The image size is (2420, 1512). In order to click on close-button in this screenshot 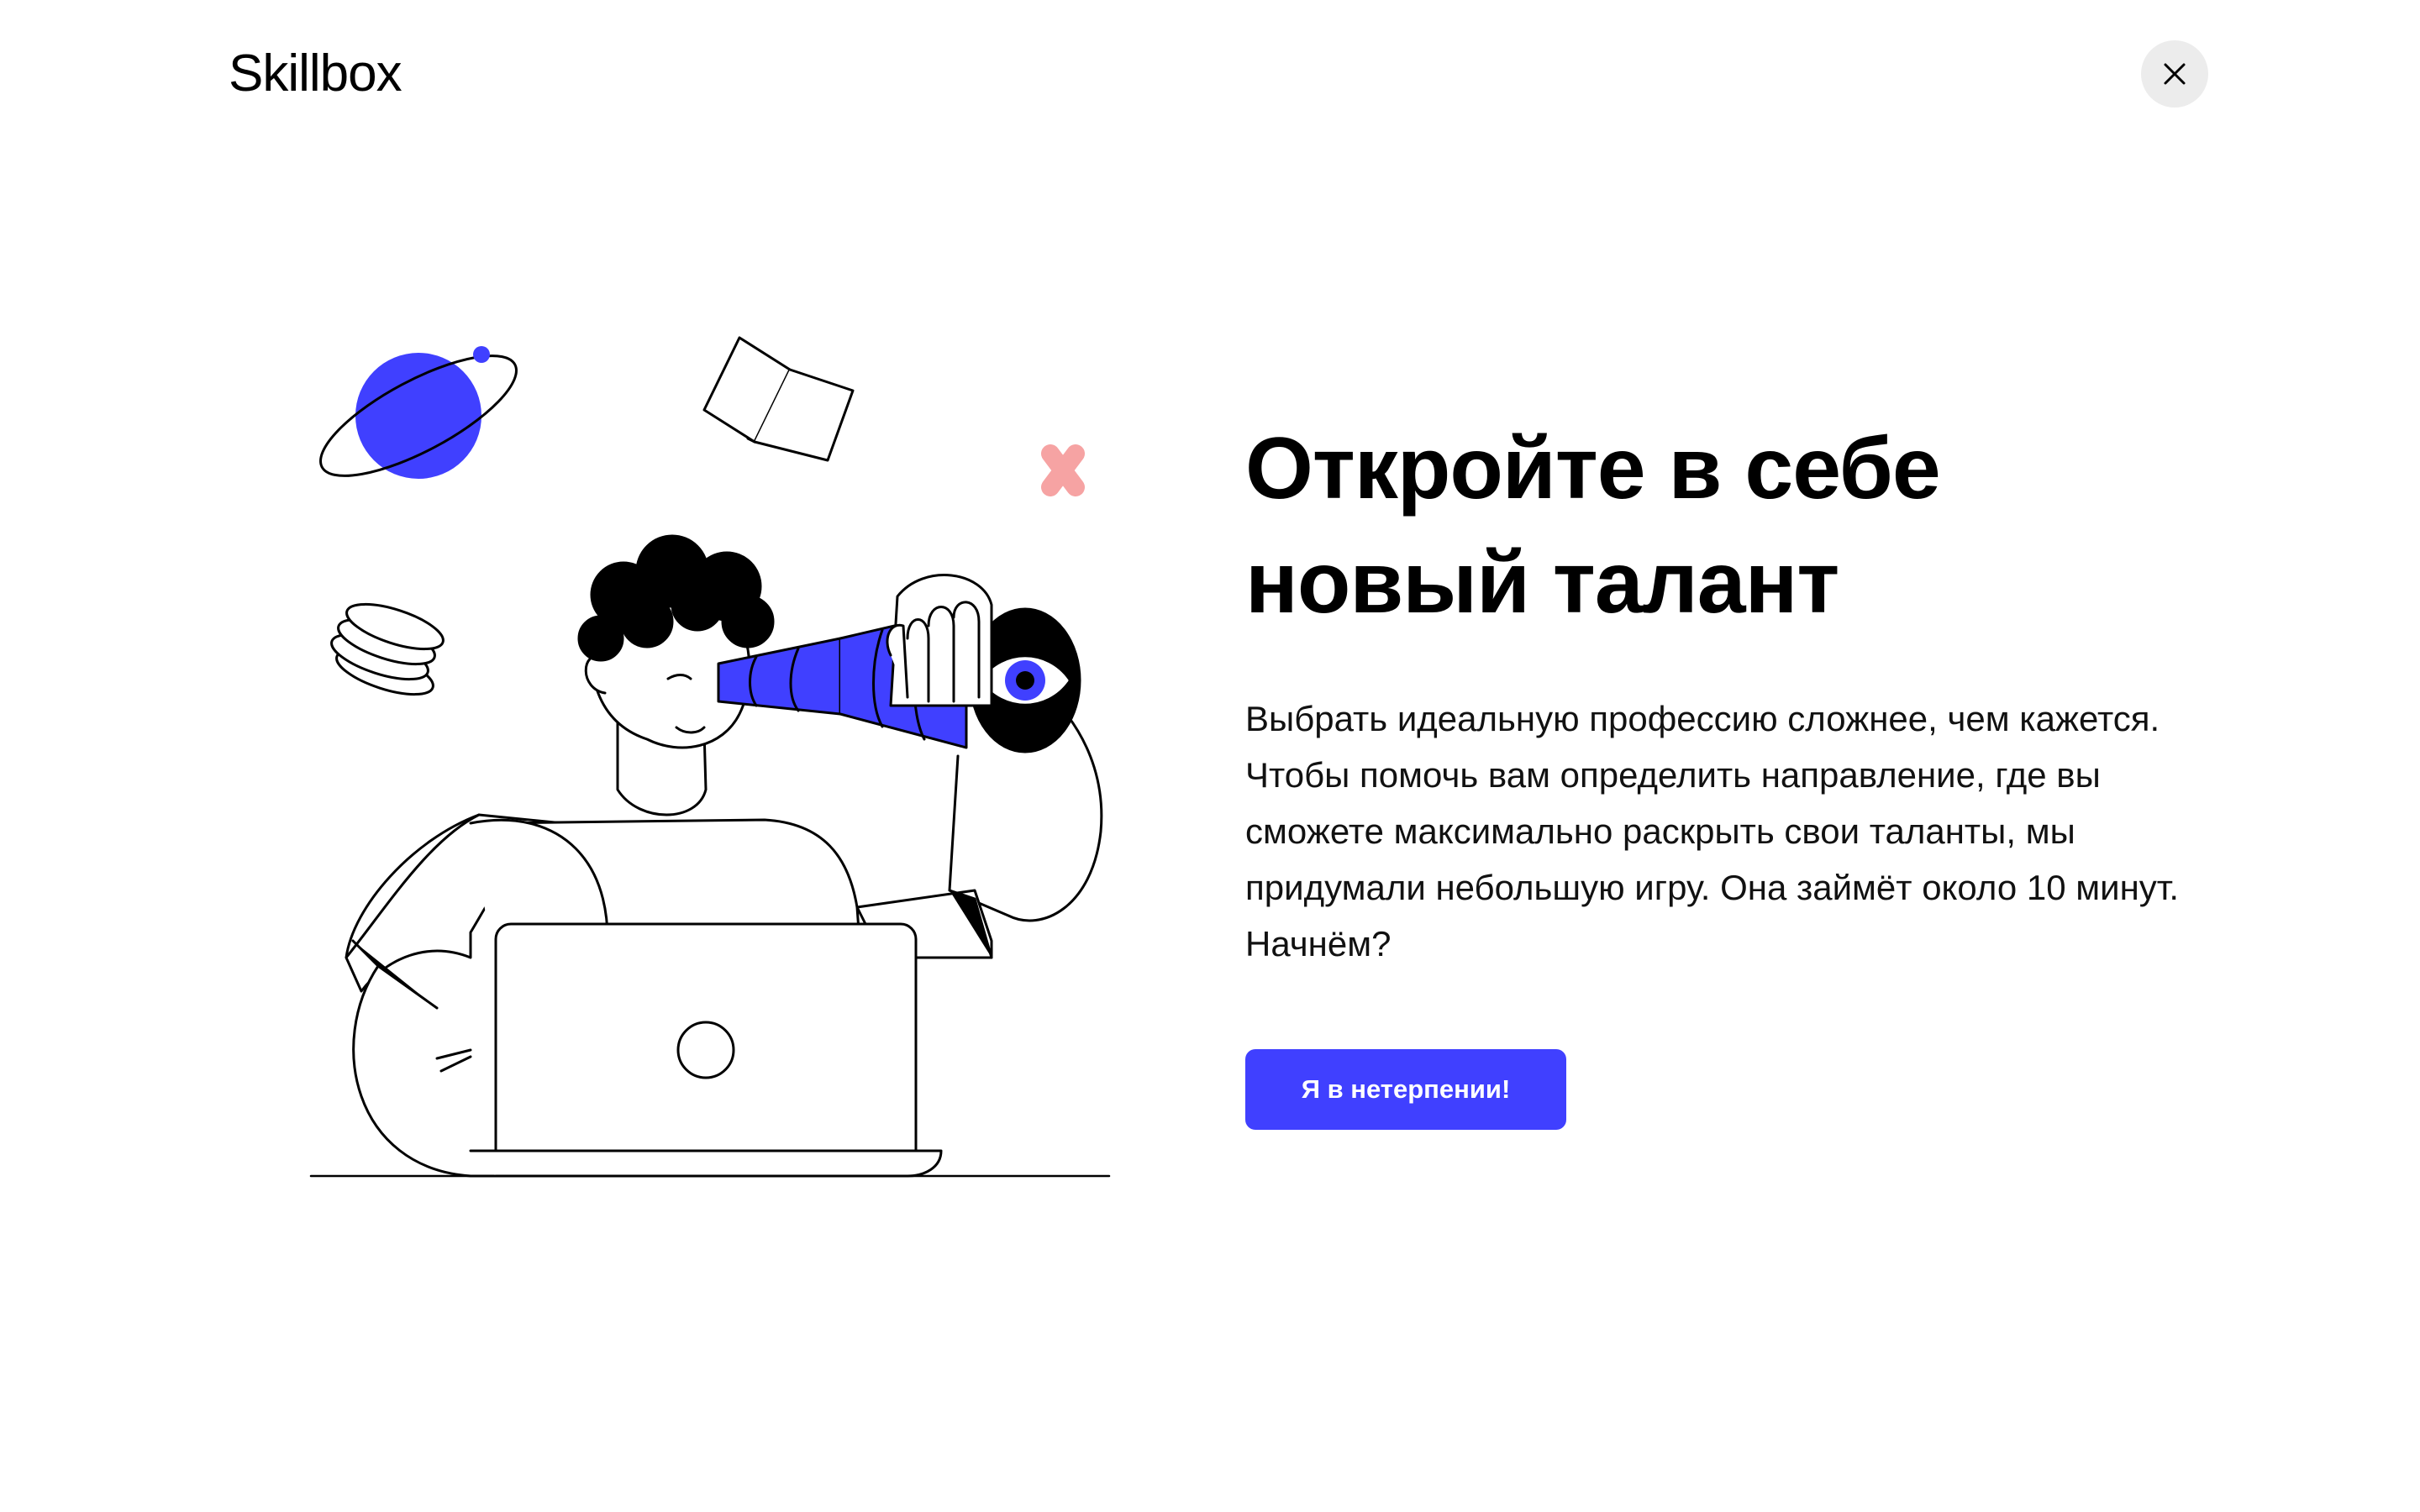, I will do `click(2174, 74)`.